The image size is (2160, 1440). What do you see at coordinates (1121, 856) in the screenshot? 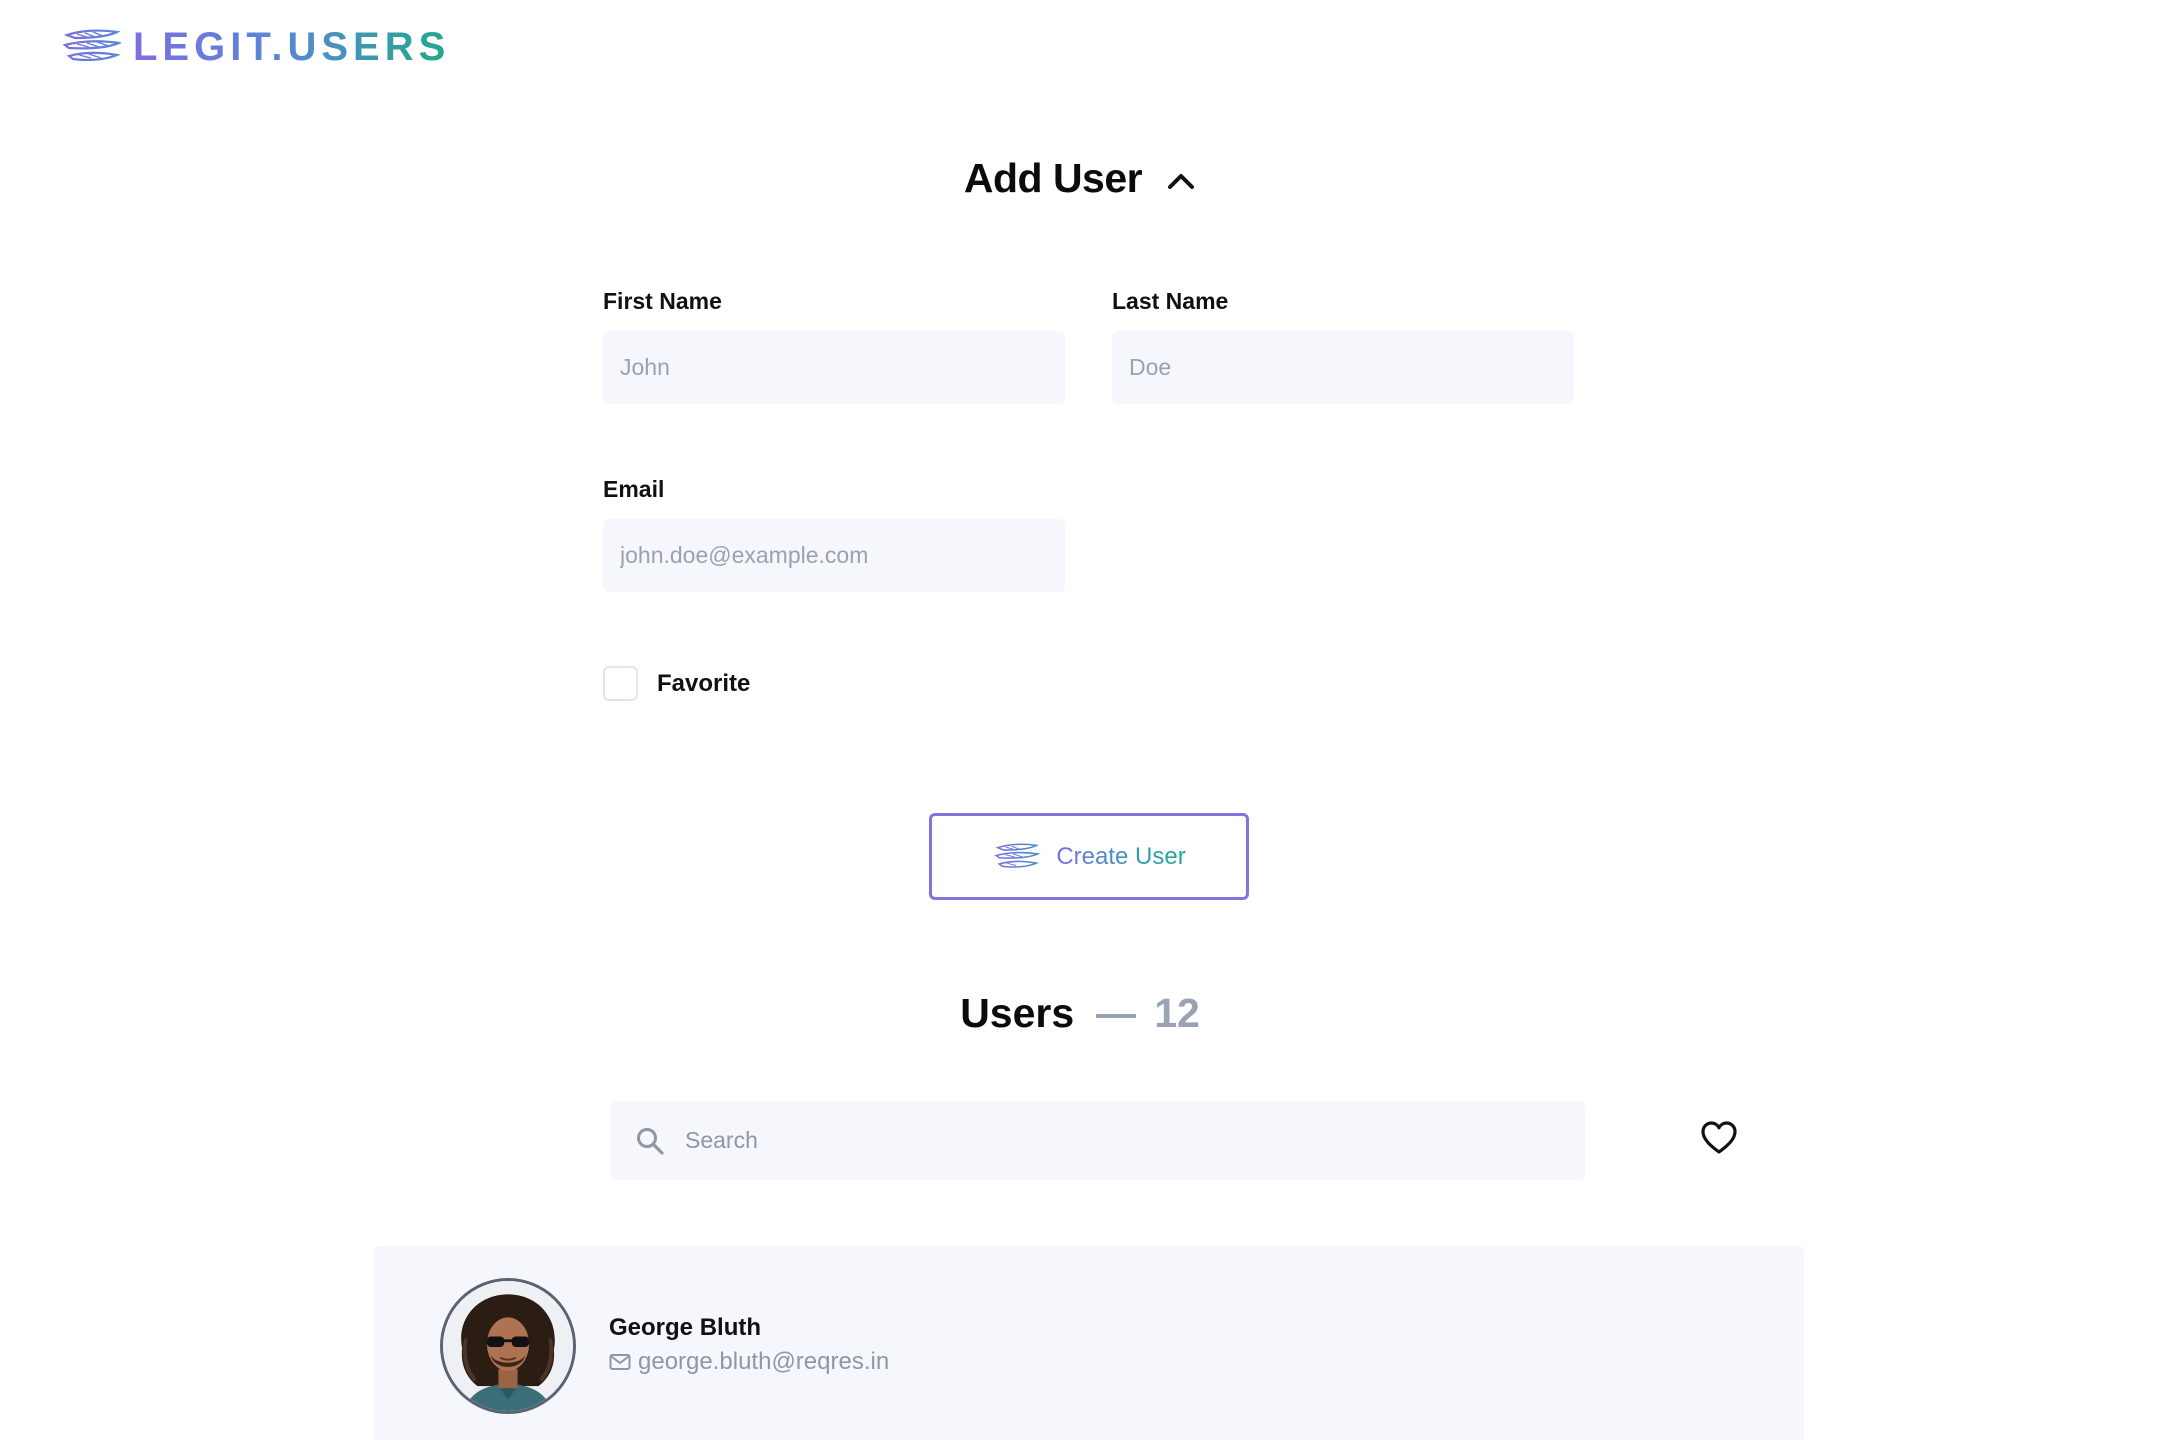
I see `create-user-label: Create User` at bounding box center [1121, 856].